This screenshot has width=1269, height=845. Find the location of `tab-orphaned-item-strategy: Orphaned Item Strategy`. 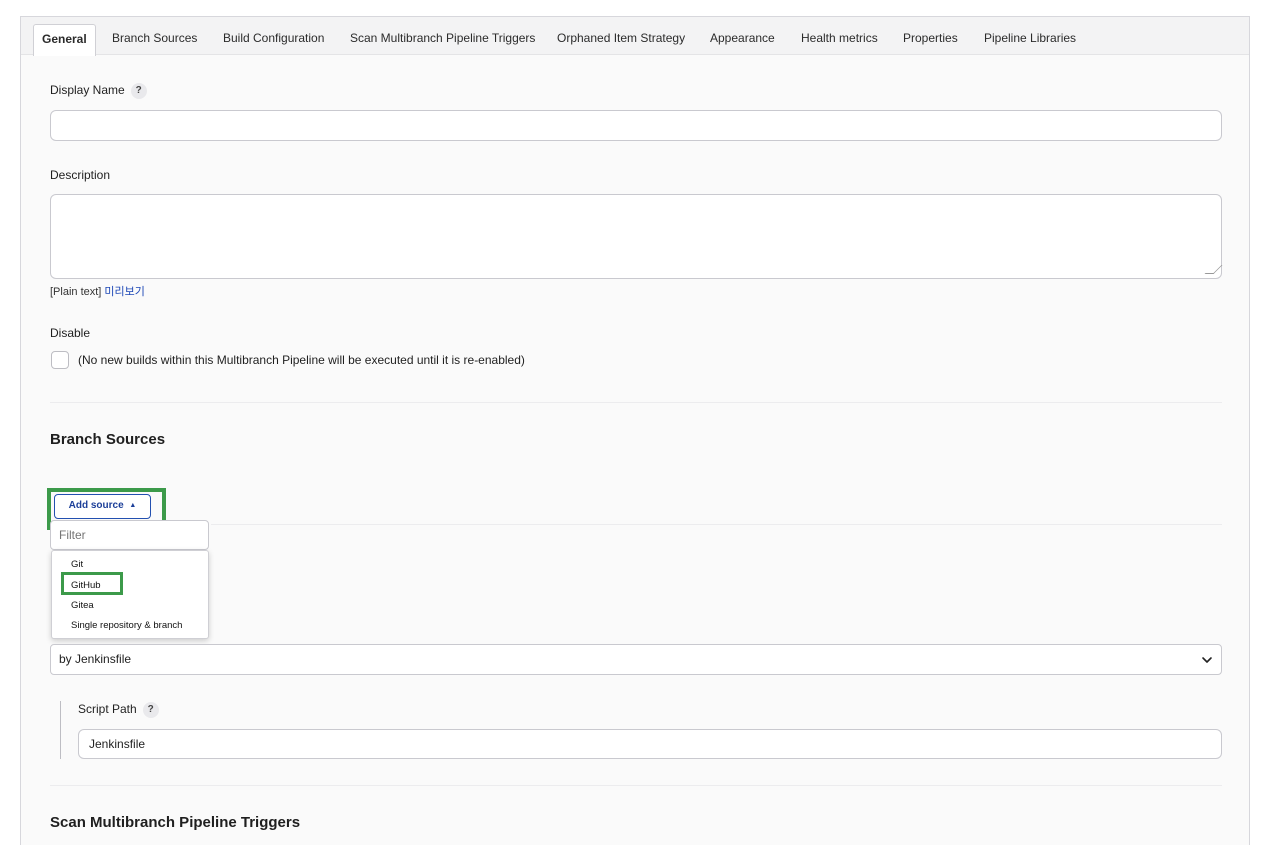

tab-orphaned-item-strategy: Orphaned Item Strategy is located at coordinates (621, 39).